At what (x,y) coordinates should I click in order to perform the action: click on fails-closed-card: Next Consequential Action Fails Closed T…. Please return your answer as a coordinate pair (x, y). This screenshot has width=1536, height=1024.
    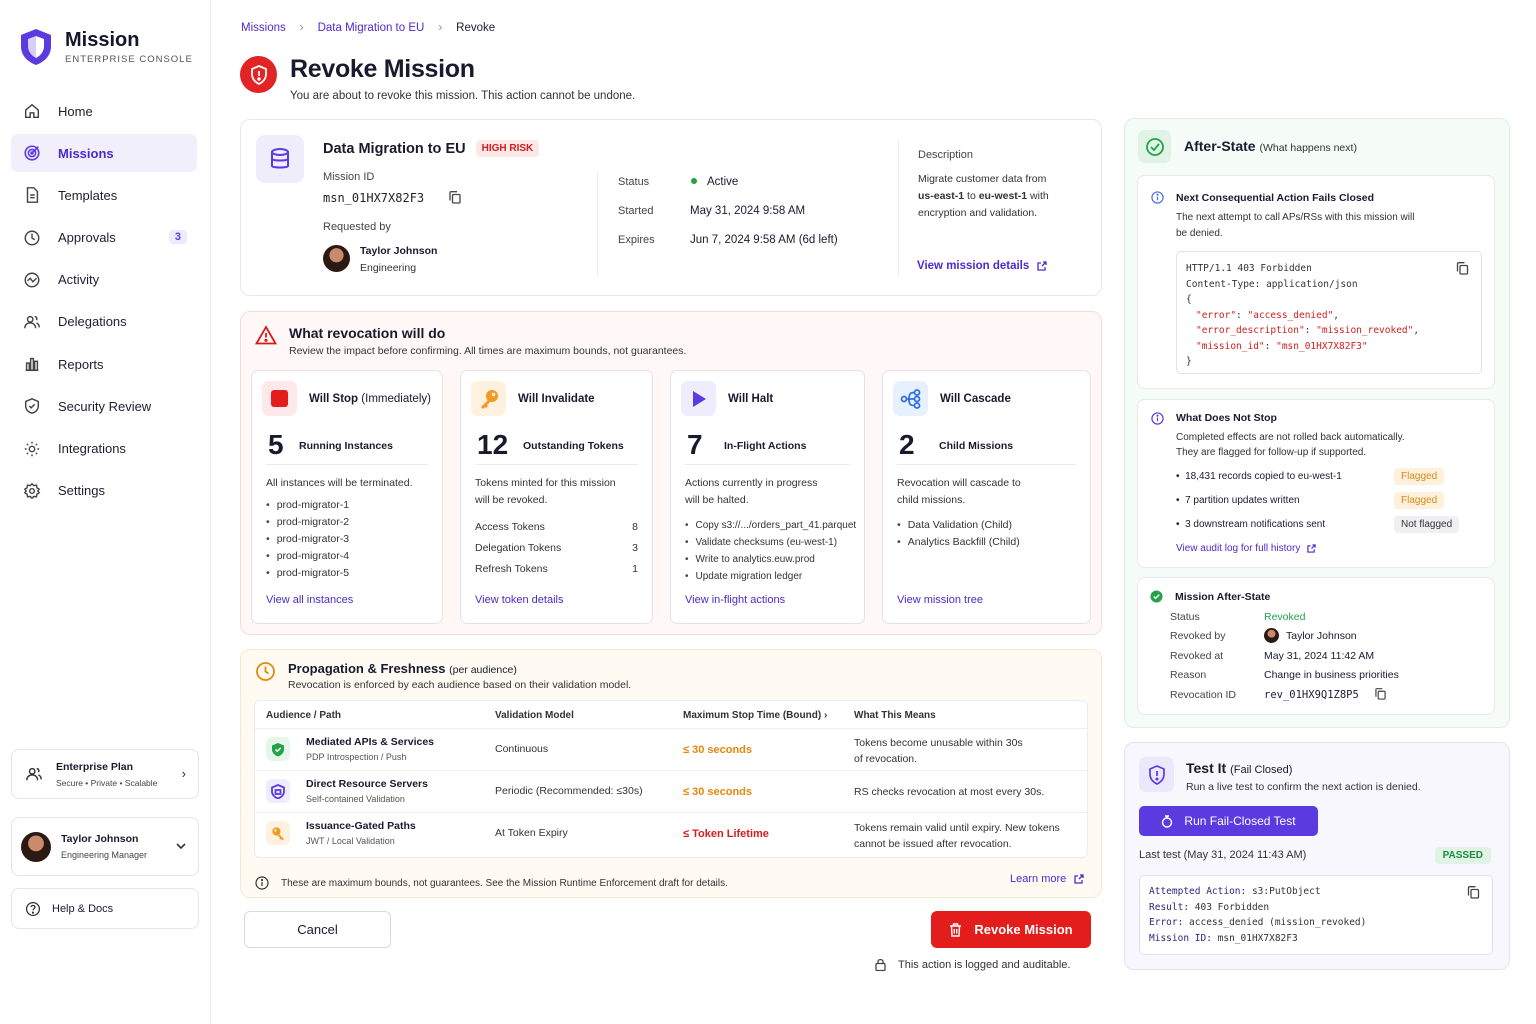
    Looking at the image, I should click on (1316, 282).